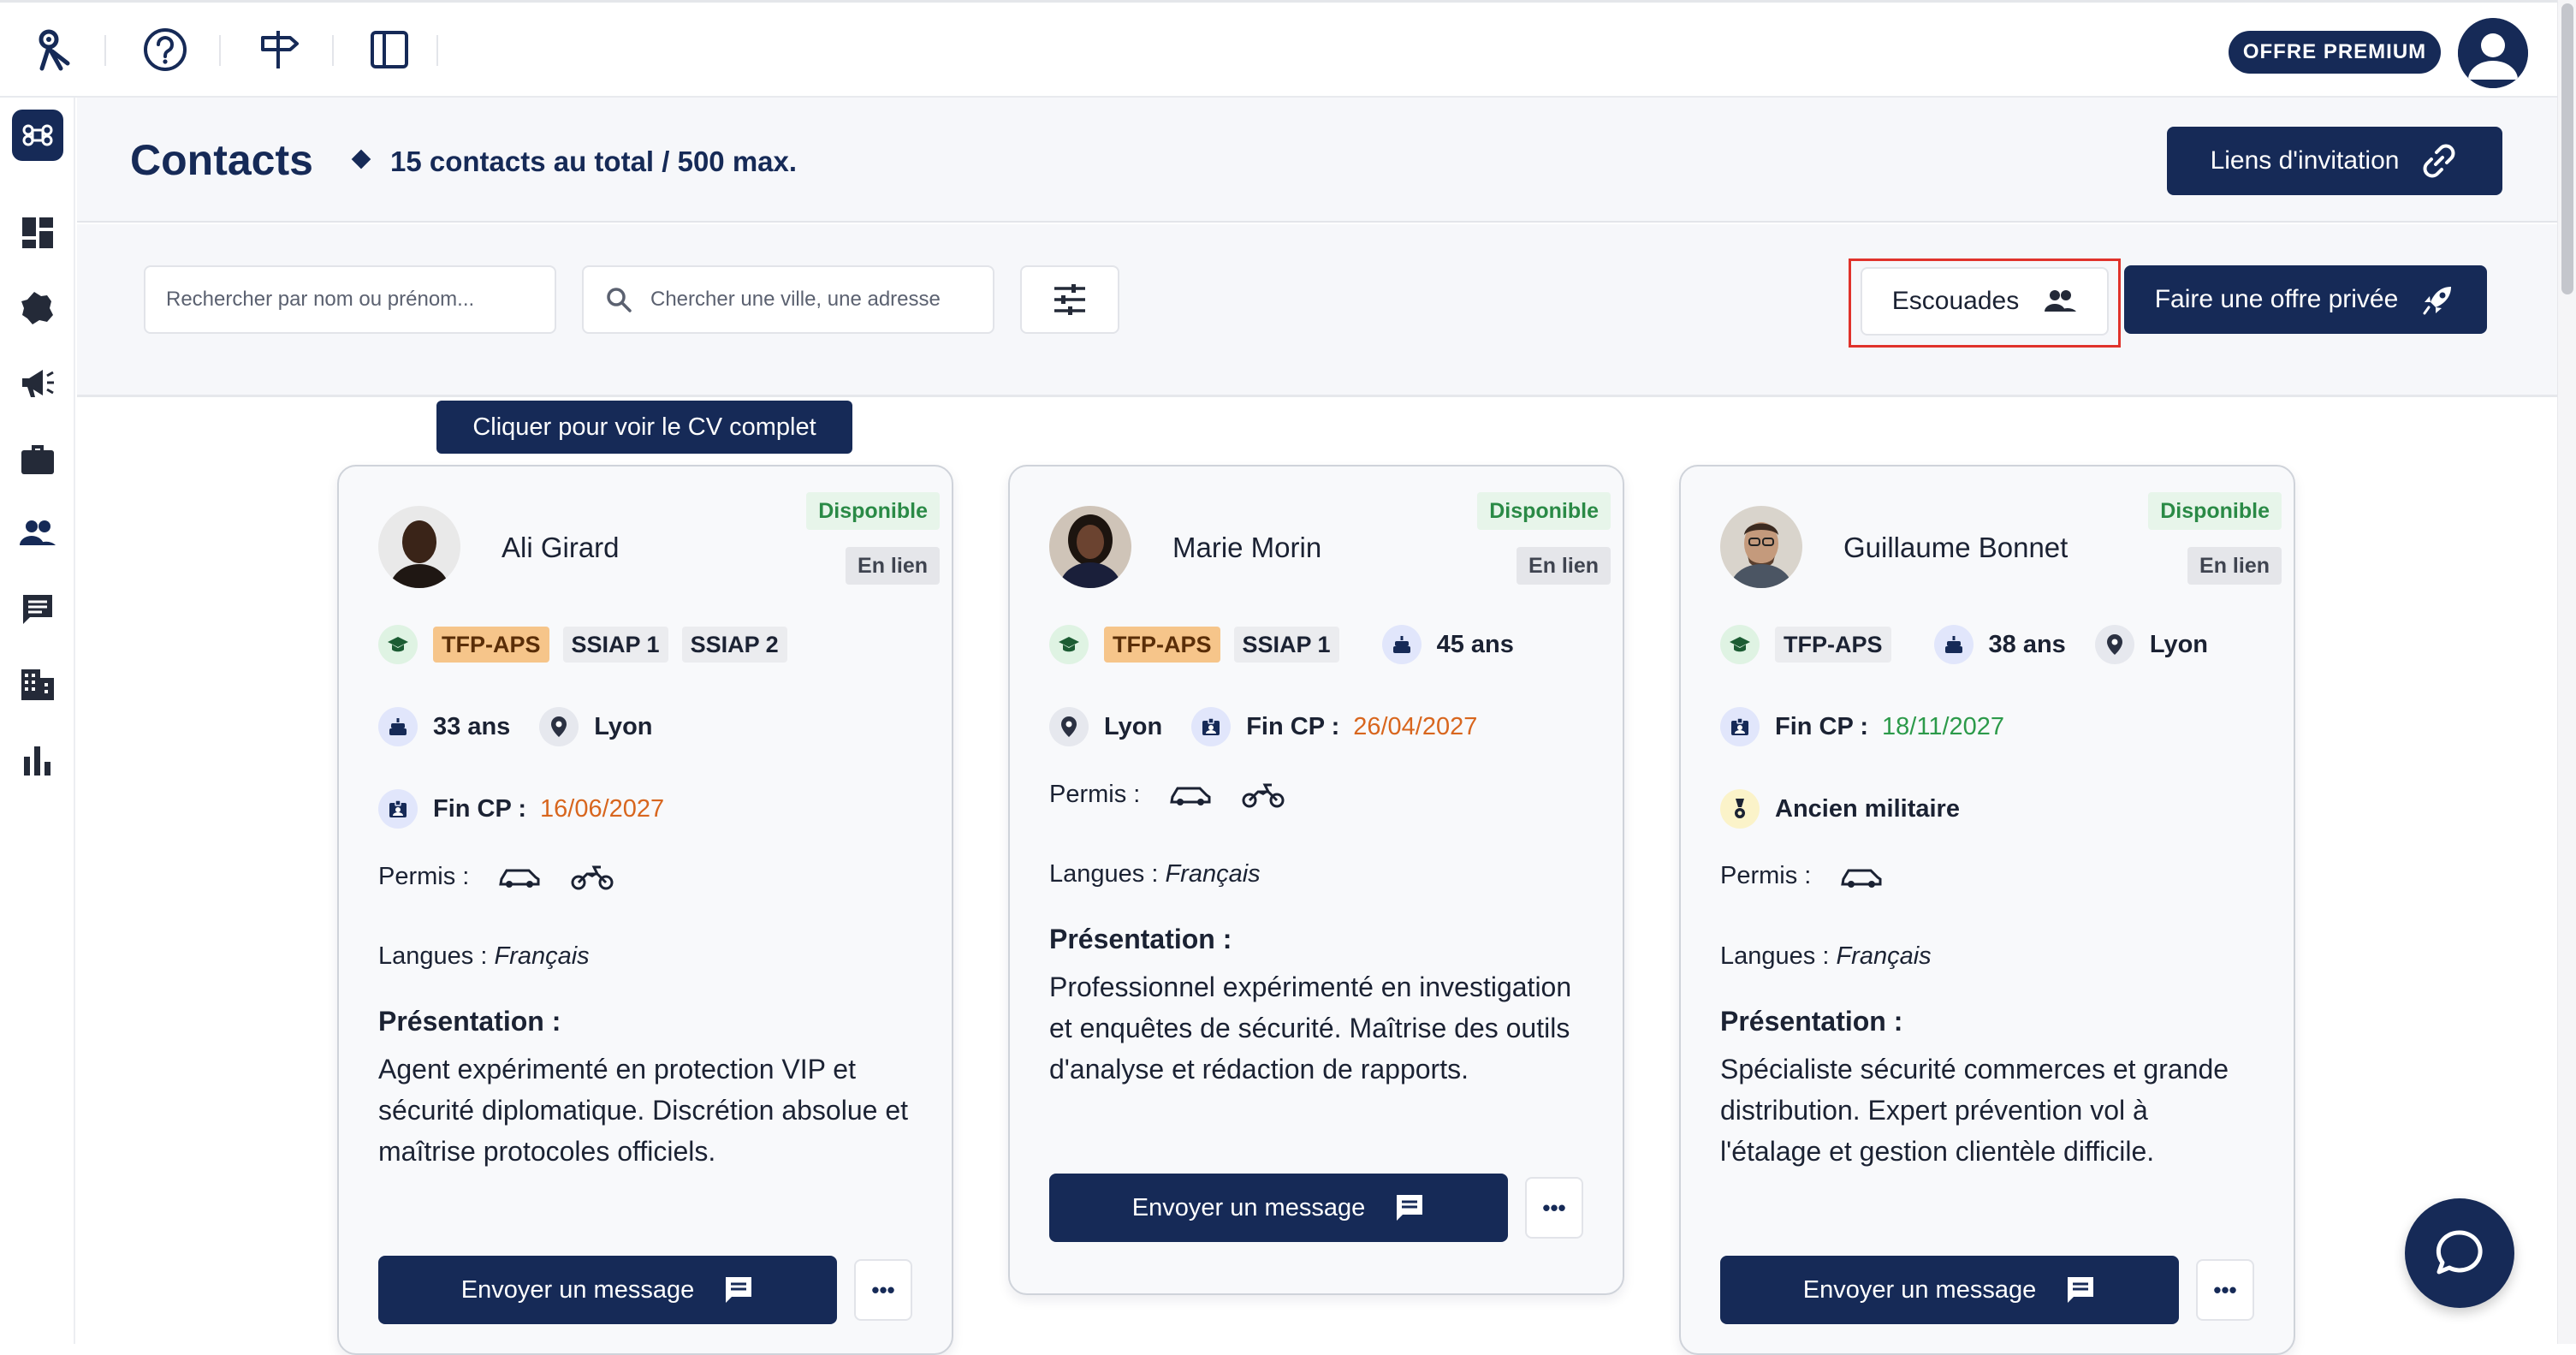 The width and height of the screenshot is (2576, 1355). What do you see at coordinates (165, 49) in the screenshot?
I see `help-icon` at bounding box center [165, 49].